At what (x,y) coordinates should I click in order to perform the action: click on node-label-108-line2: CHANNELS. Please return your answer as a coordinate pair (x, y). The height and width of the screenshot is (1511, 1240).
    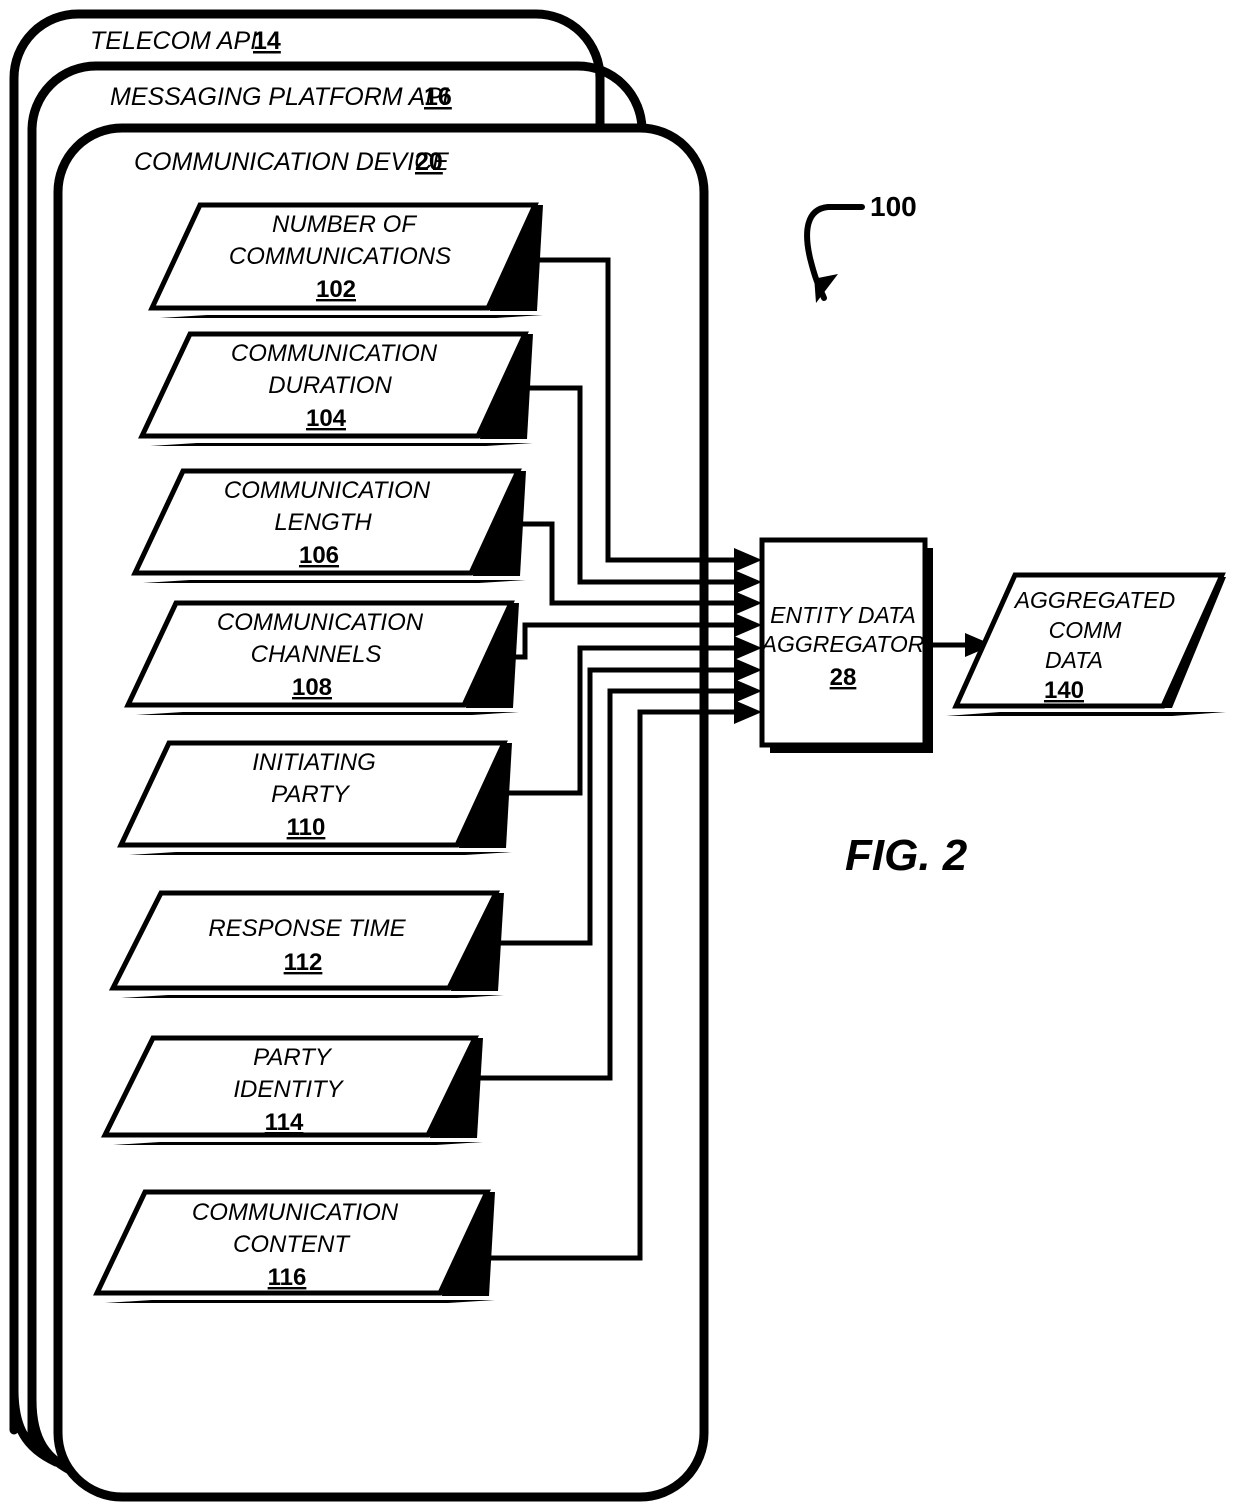
    Looking at the image, I should click on (316, 654).